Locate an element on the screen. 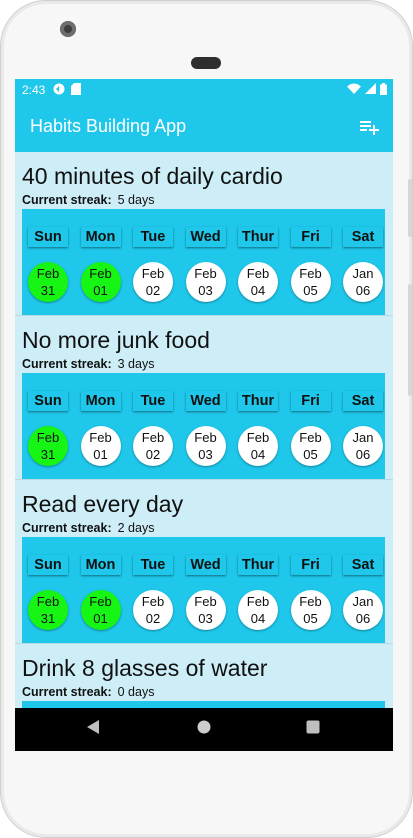 The height and width of the screenshot is (838, 413). streak-value: 0 days is located at coordinates (136, 692).